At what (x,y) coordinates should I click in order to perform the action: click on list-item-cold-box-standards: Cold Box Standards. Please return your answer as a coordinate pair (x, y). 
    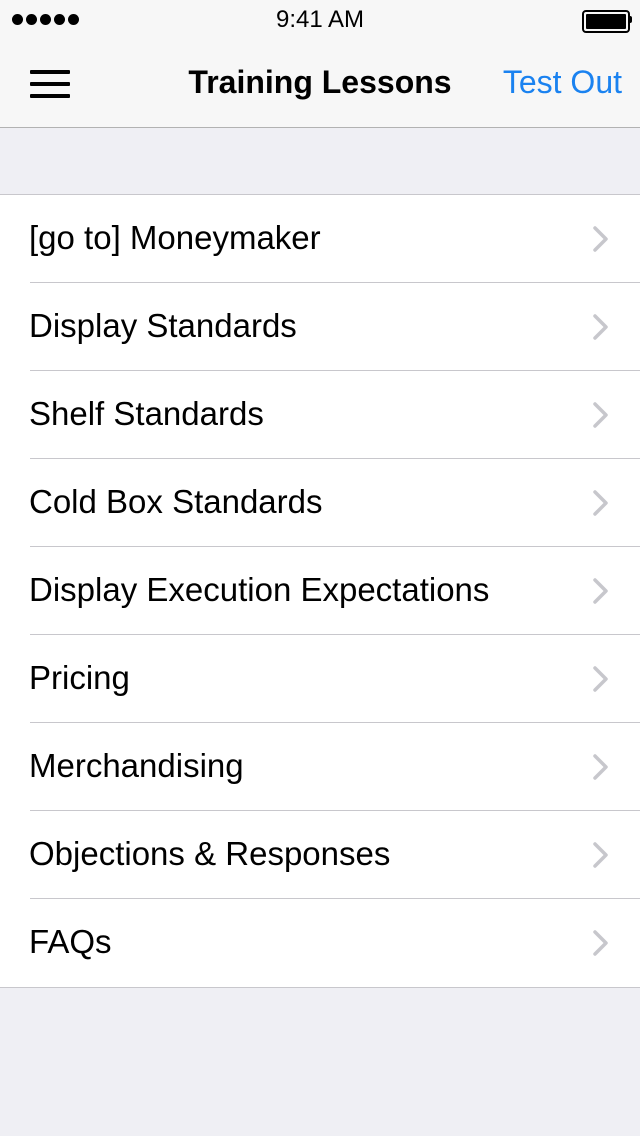
    Looking at the image, I should click on (320, 503).